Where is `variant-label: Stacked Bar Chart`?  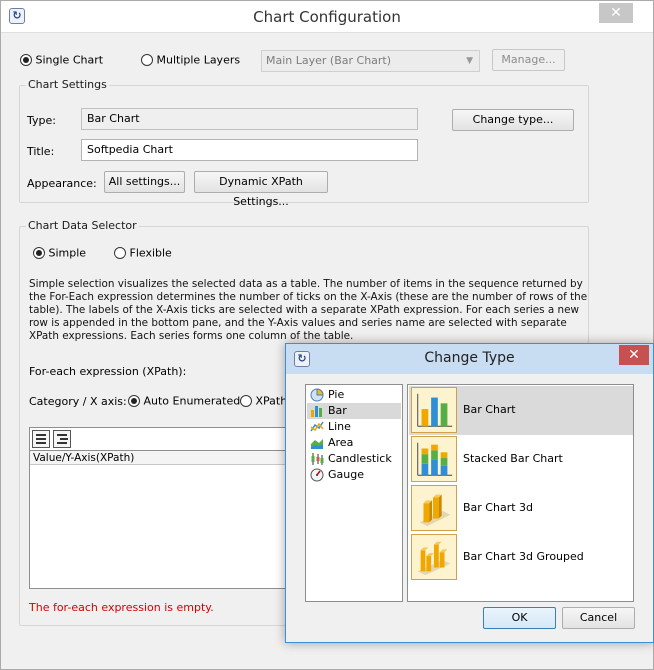
variant-label: Stacked Bar Chart is located at coordinates (513, 458).